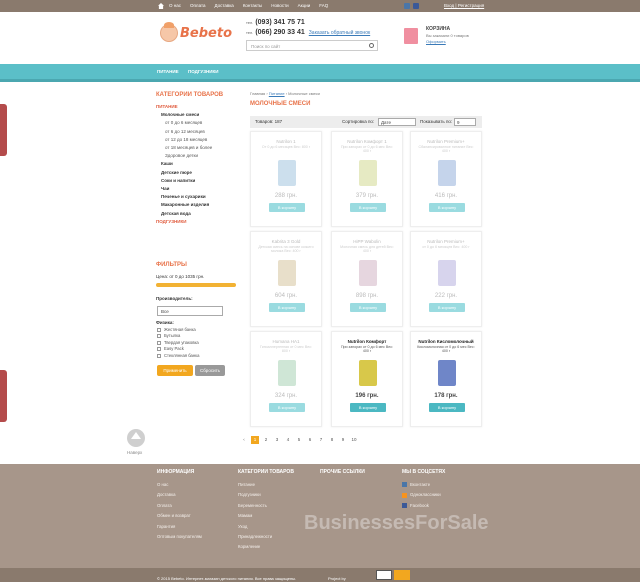 This screenshot has height=582, width=640. I want to click on cart-widget: КОРЗИНА Вы заказали 0 товаров Оформить, so click(444, 37).